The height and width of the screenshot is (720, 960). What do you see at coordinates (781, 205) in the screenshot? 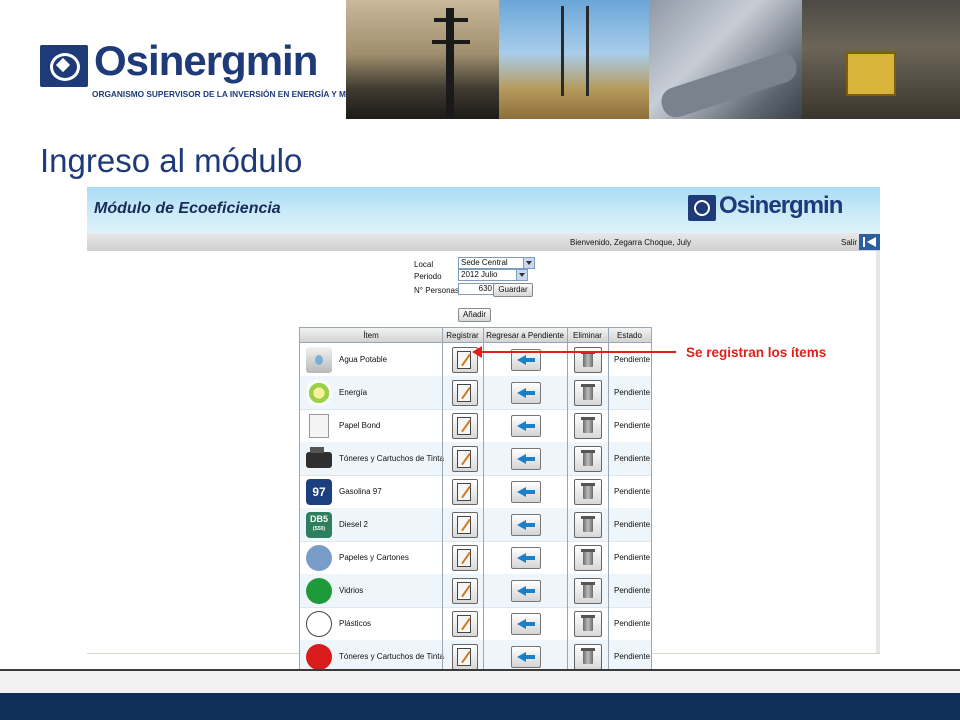
I see `app-logo-wordmark: Osinergmin` at bounding box center [781, 205].